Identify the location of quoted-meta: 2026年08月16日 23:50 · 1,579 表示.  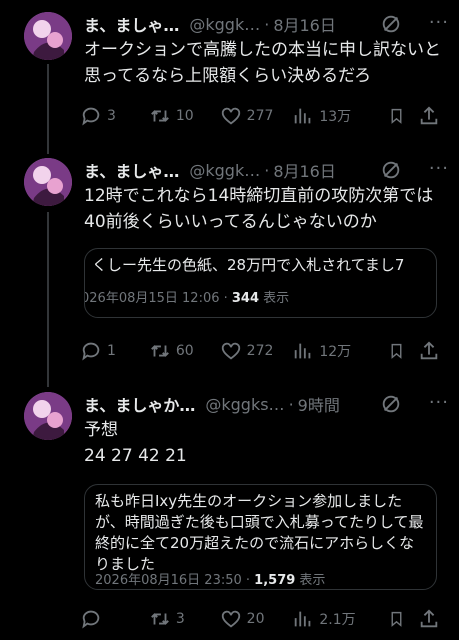
(210, 578).